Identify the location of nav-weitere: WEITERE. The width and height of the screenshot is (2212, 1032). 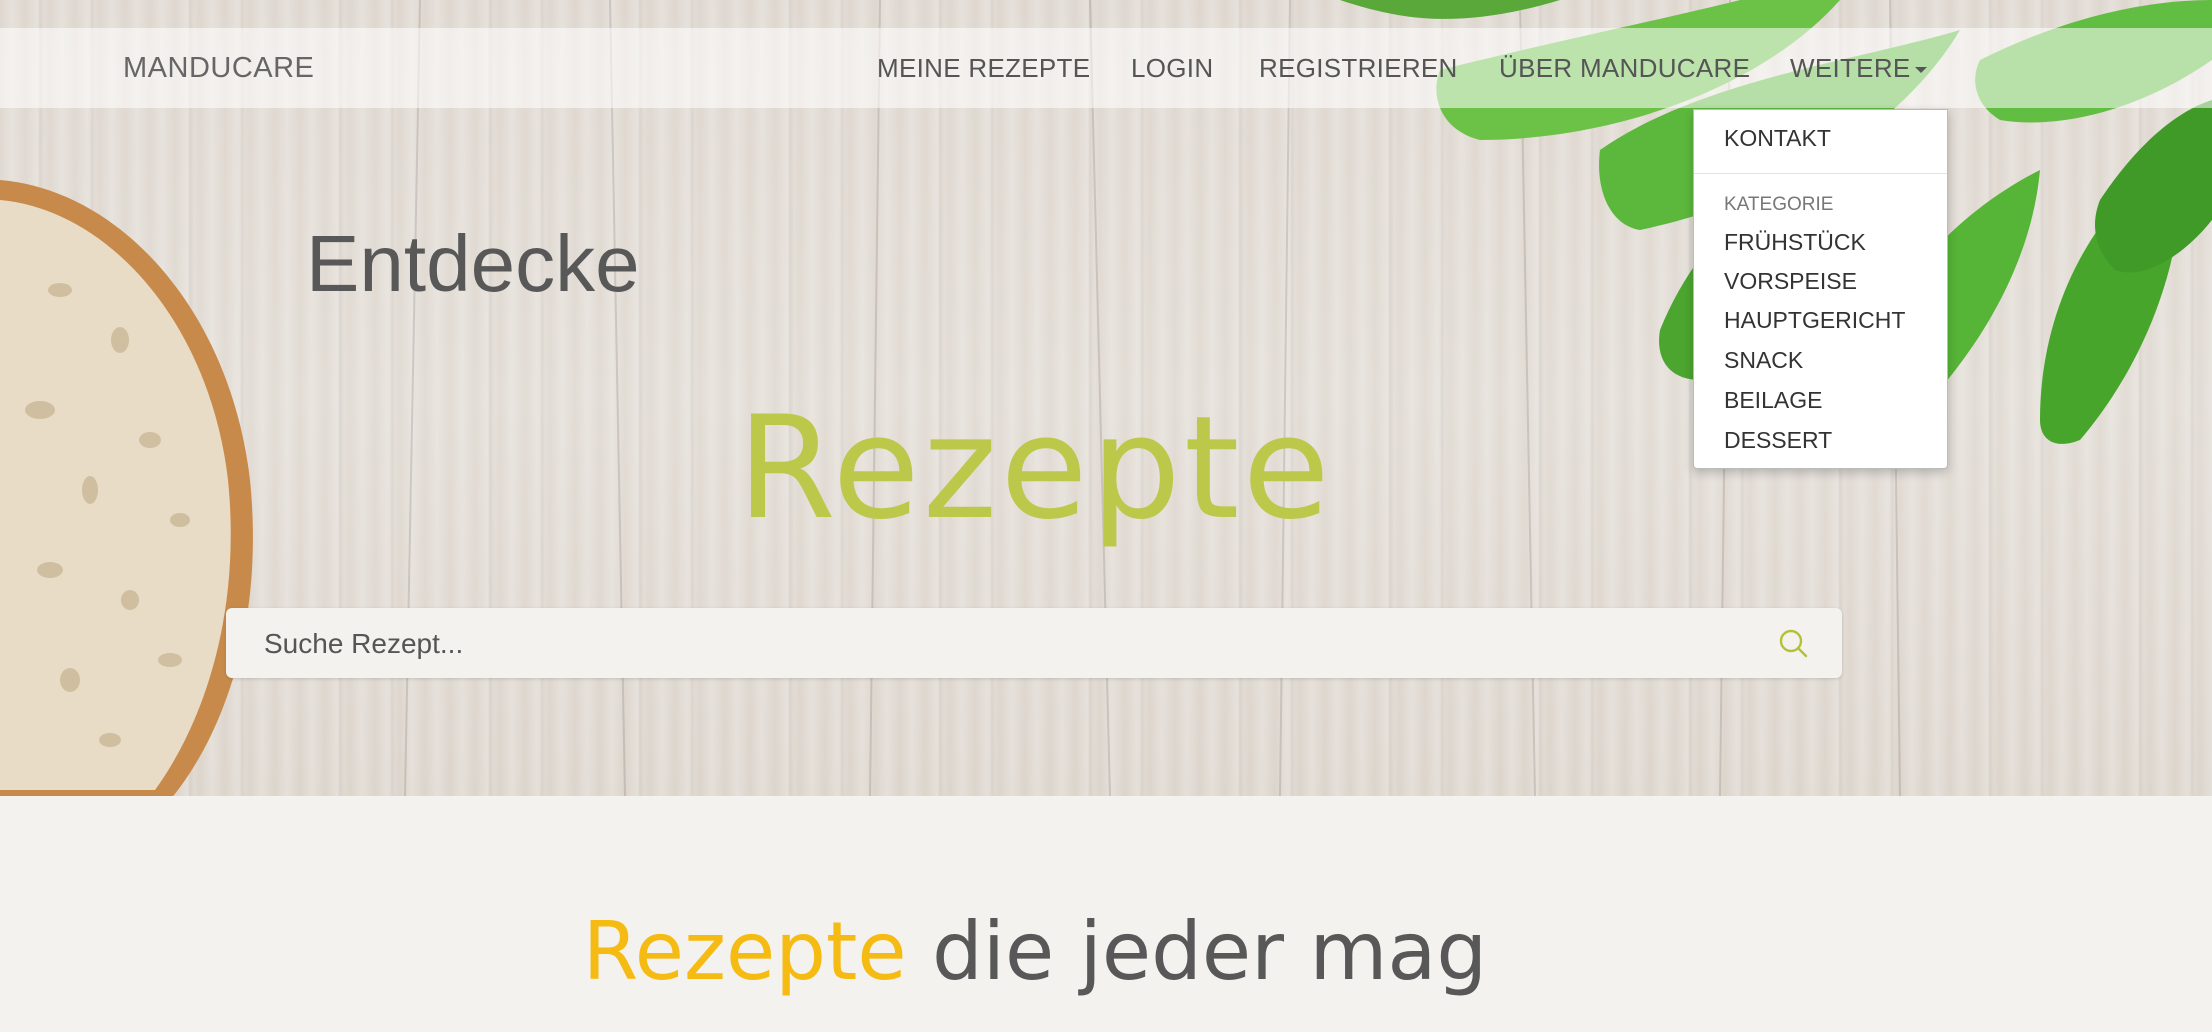
(1858, 68).